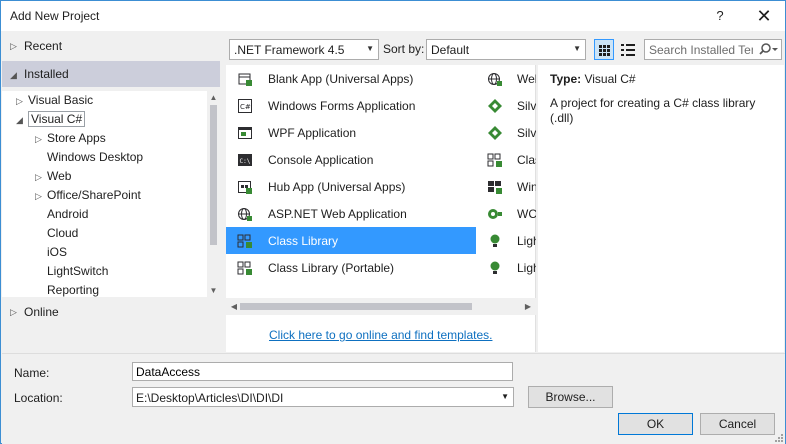  Describe the element at coordinates (213, 97) in the screenshot. I see `scroll-up-icon: ▲` at that location.